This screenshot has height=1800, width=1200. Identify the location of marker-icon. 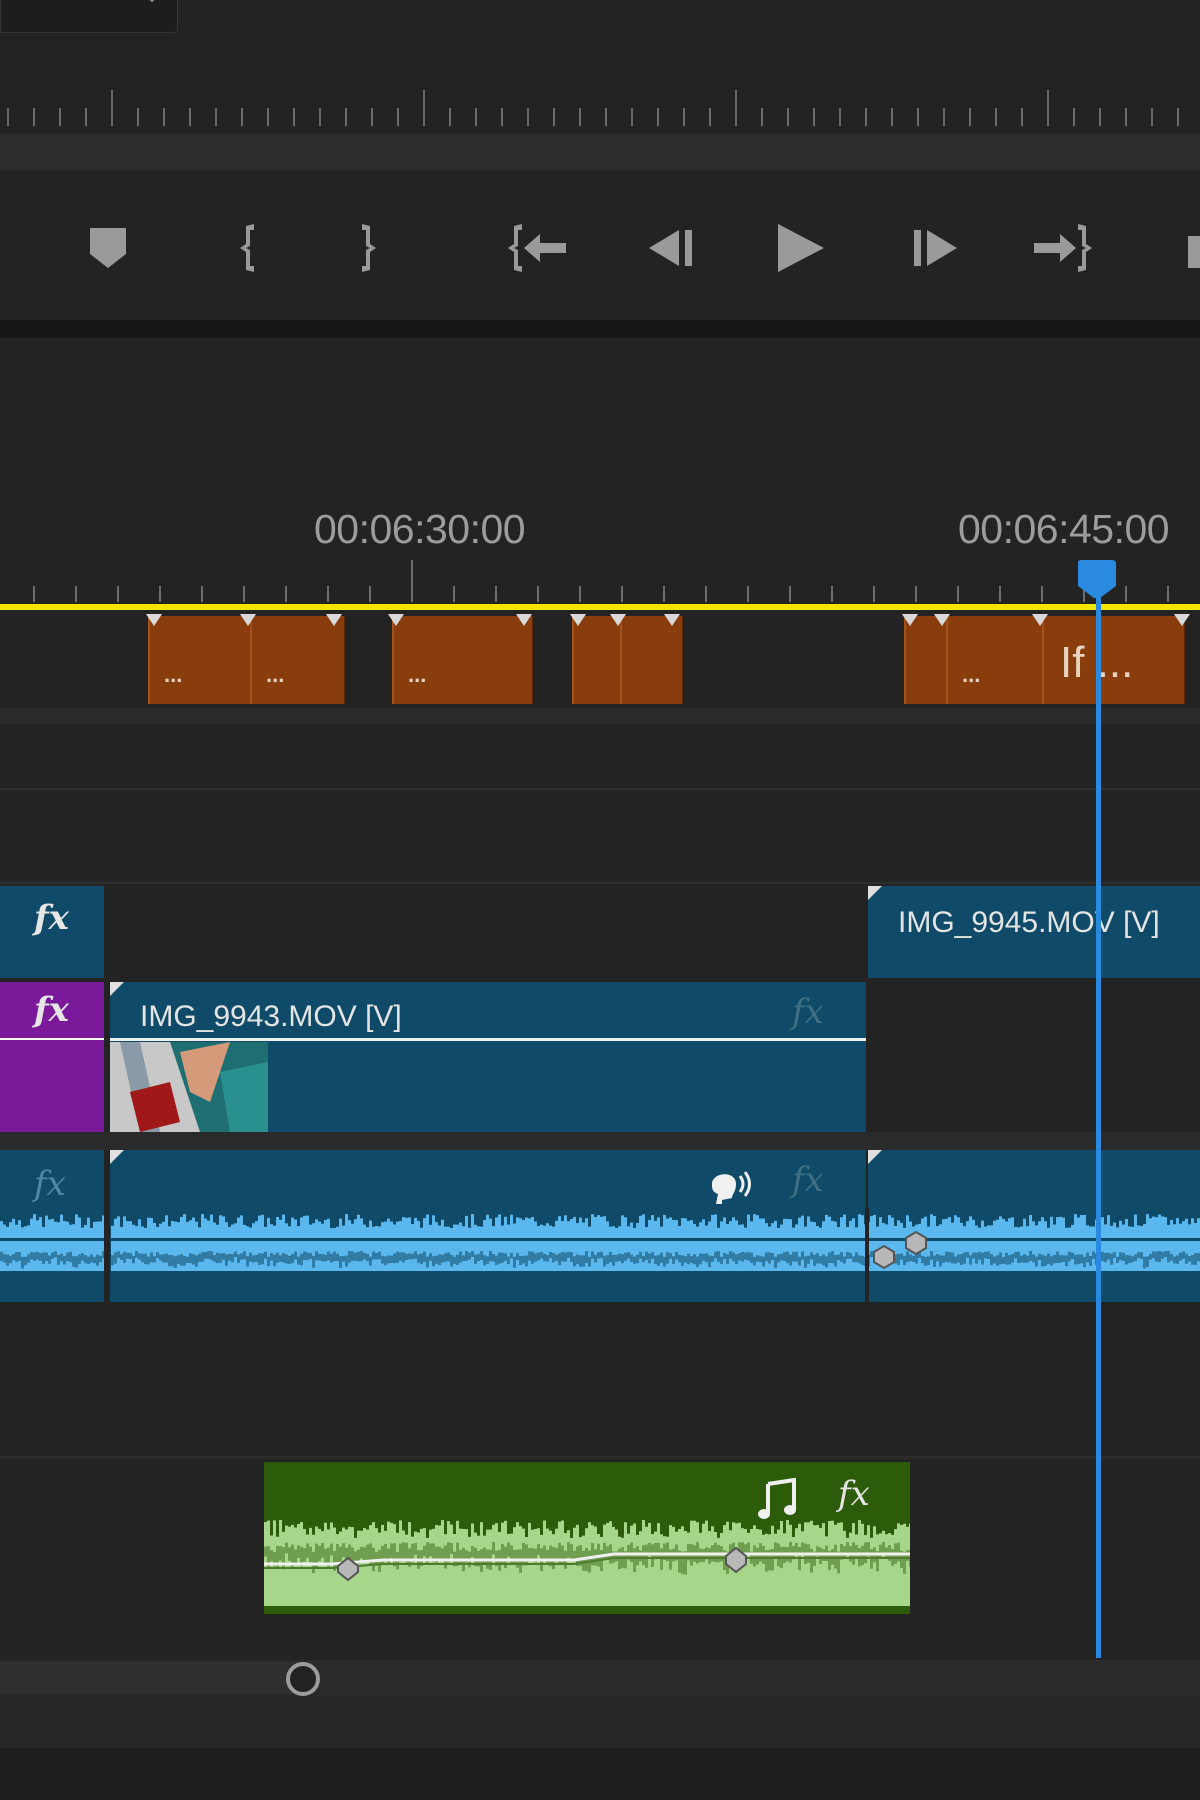
(108, 248).